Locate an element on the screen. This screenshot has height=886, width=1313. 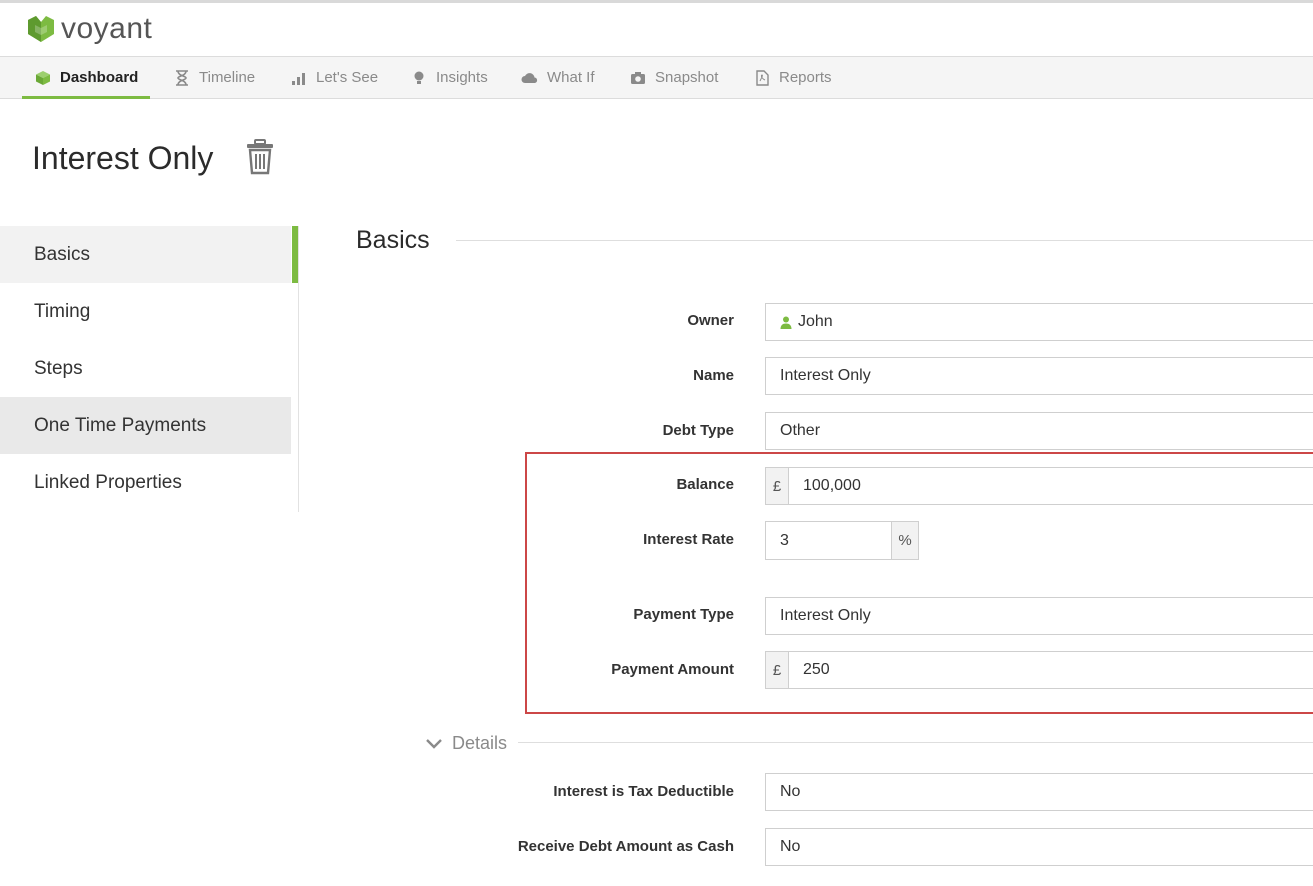
tab-insights: Insights is located at coordinates (449, 77).